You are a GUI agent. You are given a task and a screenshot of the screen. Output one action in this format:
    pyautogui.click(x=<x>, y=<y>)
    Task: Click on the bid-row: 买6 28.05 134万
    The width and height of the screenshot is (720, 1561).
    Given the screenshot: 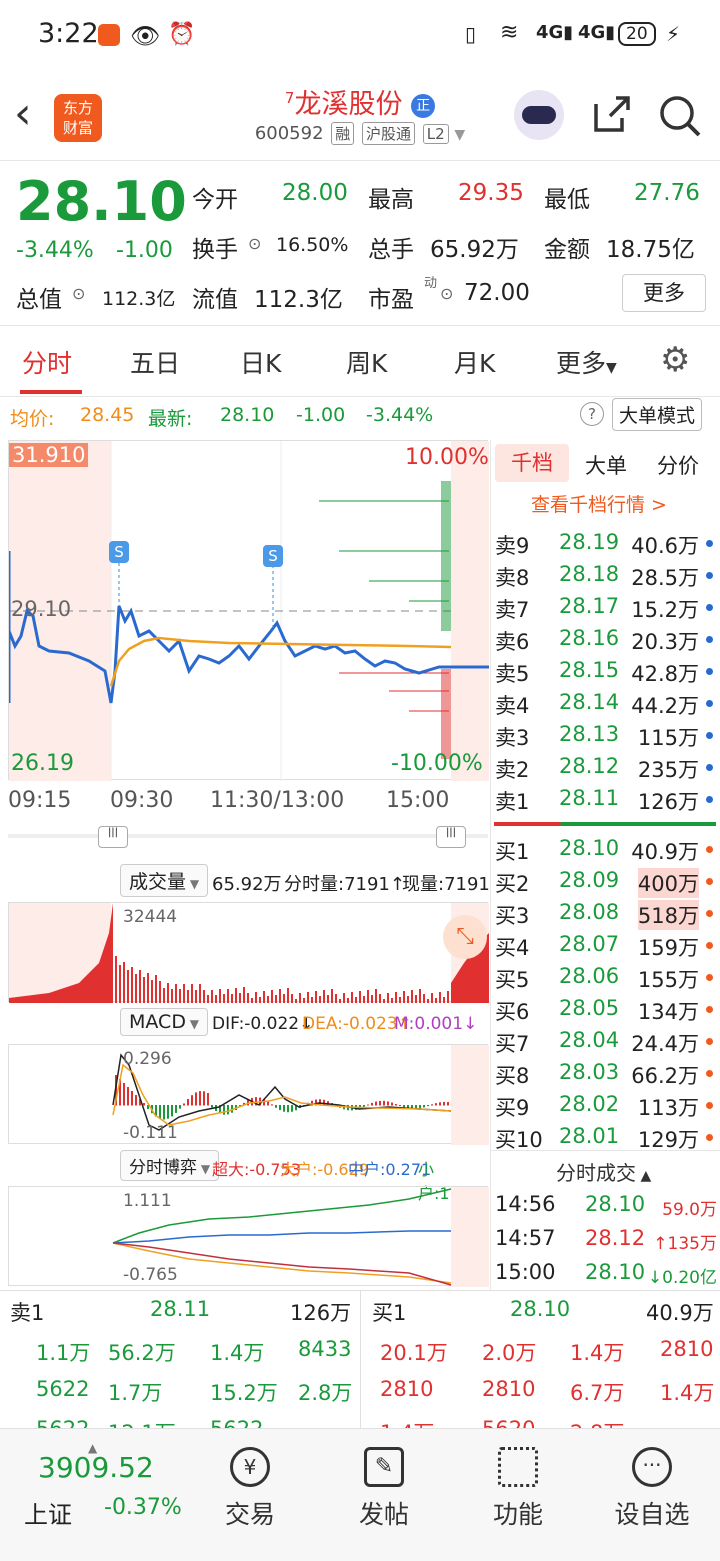 What is the action you would take?
    pyautogui.click(x=606, y=1012)
    